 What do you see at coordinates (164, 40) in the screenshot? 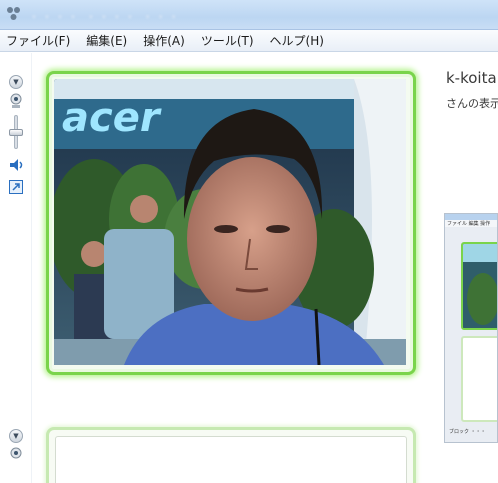
I see `menu-actions: 操作(A)` at bounding box center [164, 40].